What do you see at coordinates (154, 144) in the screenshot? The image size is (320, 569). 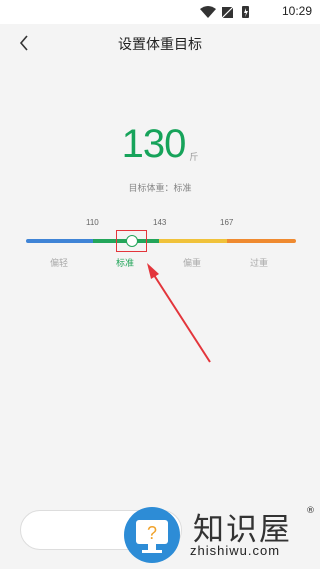 I see `weight-value: 130` at bounding box center [154, 144].